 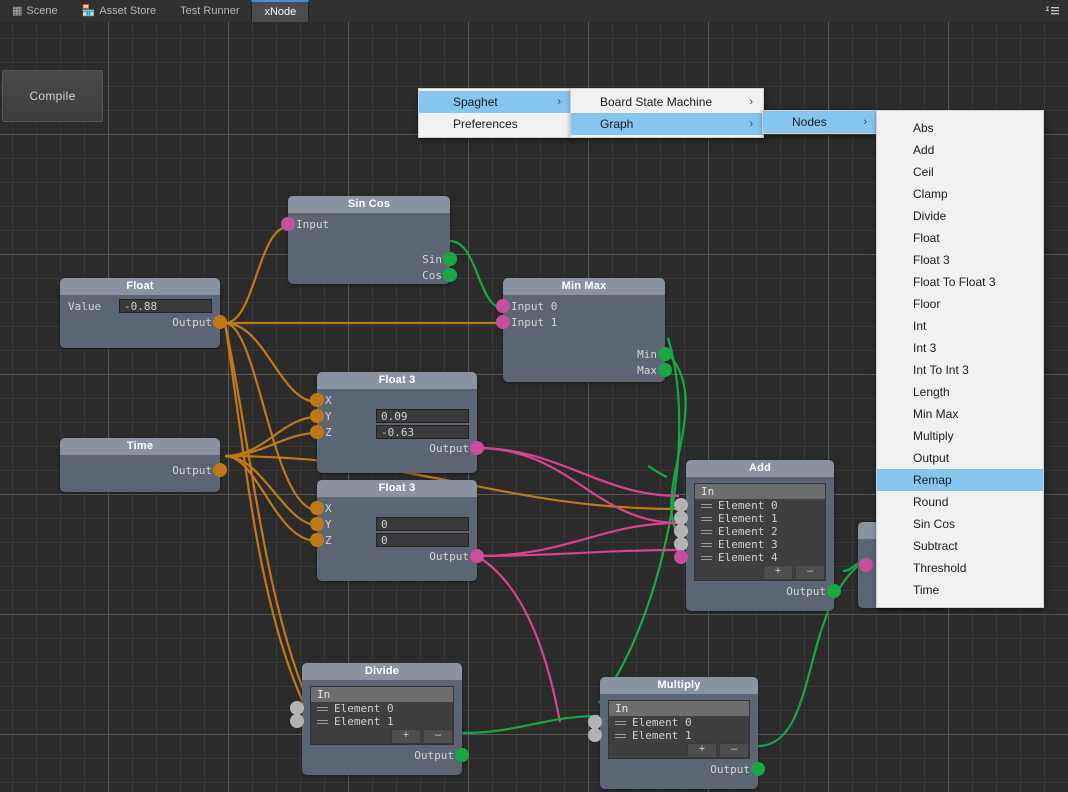 What do you see at coordinates (422, 540) in the screenshot?
I see `z-field: 0` at bounding box center [422, 540].